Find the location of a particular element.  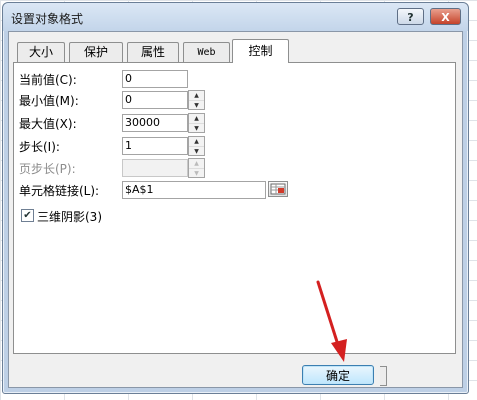

max-value-row: 最大值(X): 30000 ▲ ▼ is located at coordinates (234, 123).